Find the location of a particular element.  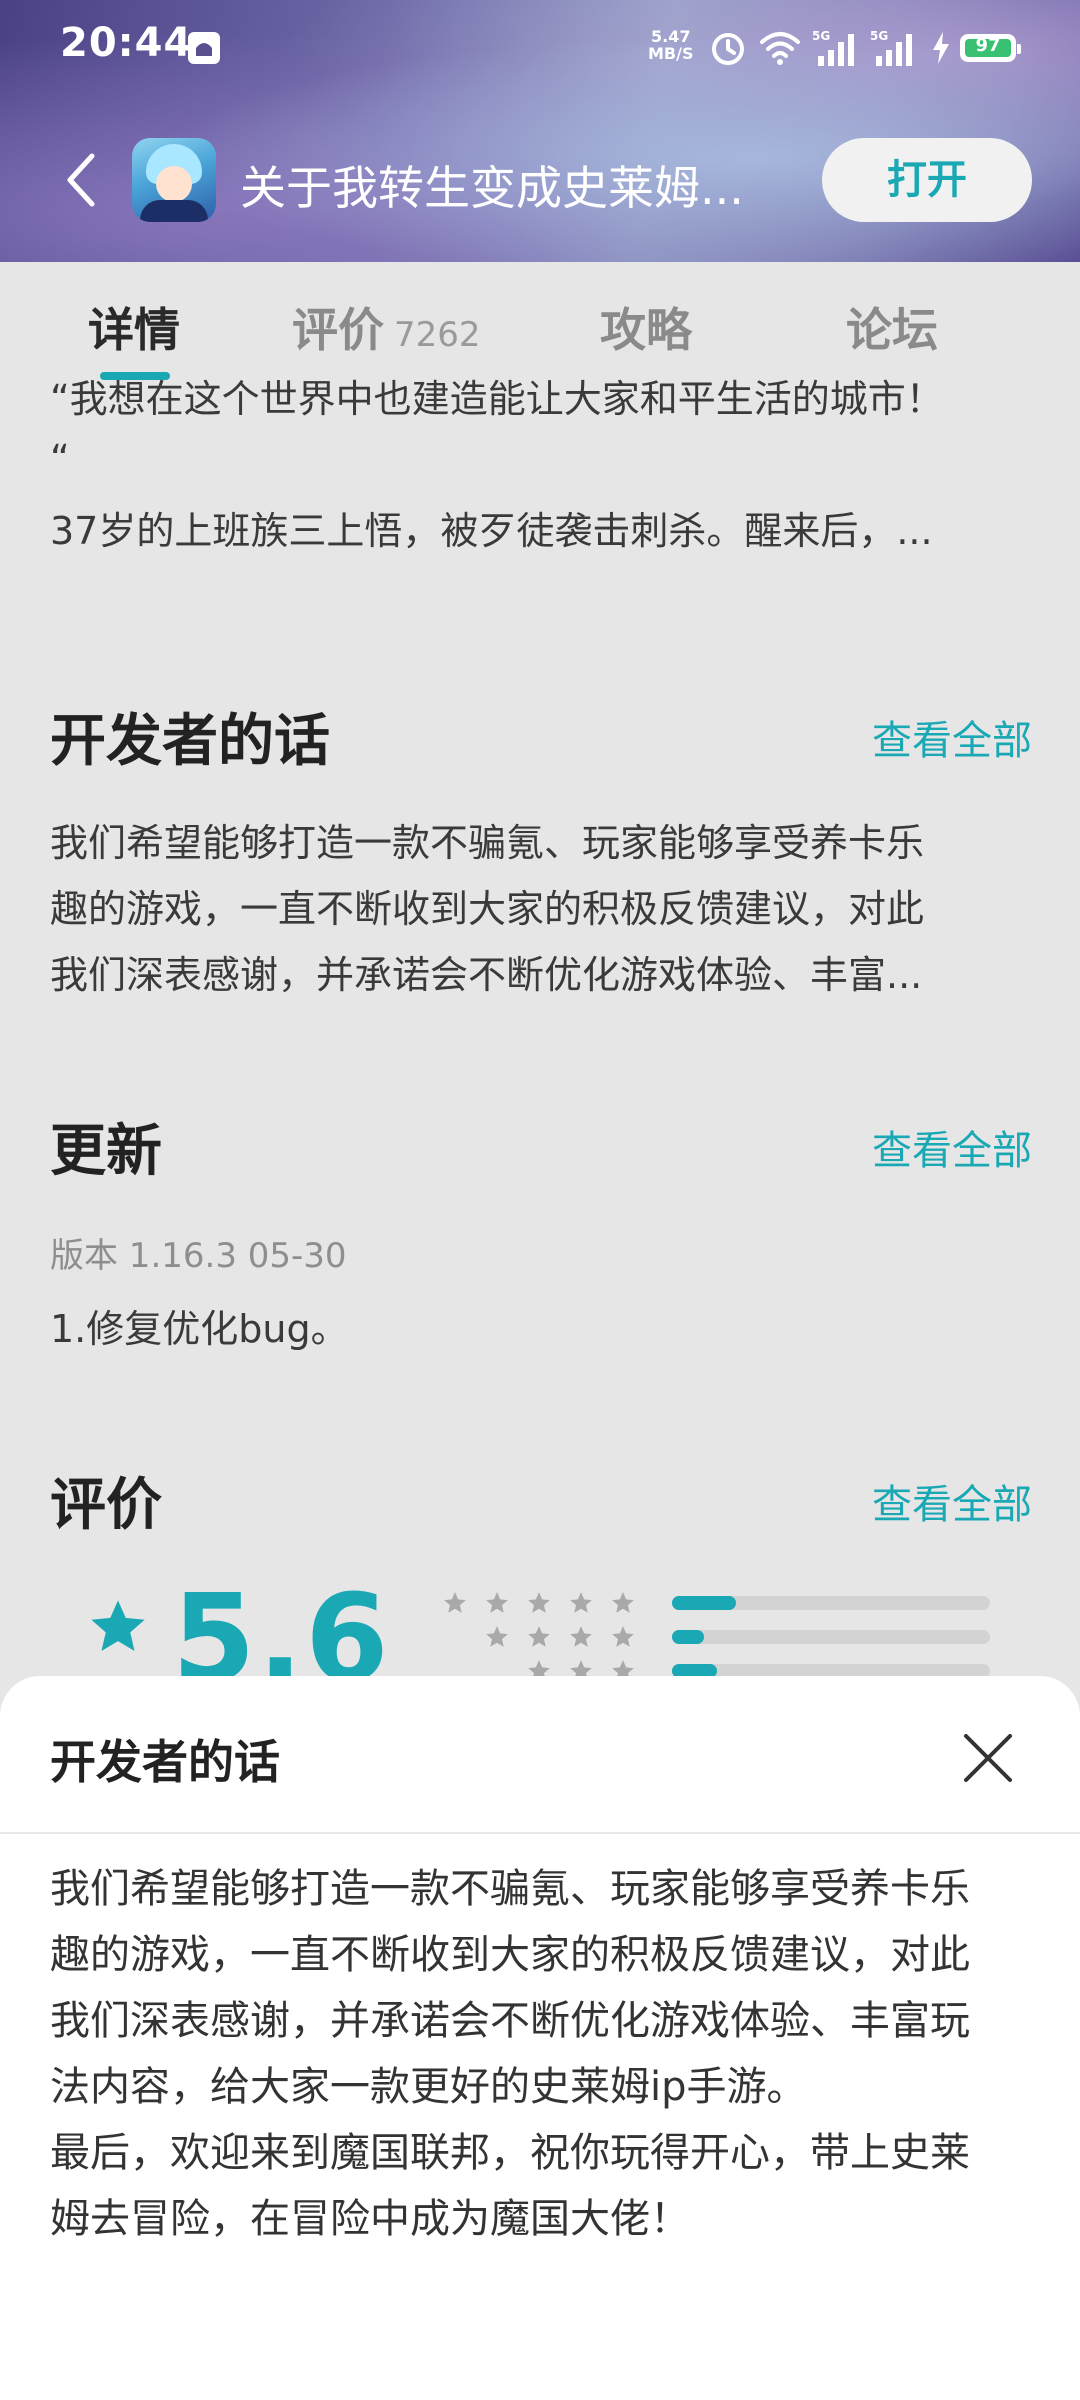

update-version: 版本 1.16.3 05-30 is located at coordinates (198, 1256).